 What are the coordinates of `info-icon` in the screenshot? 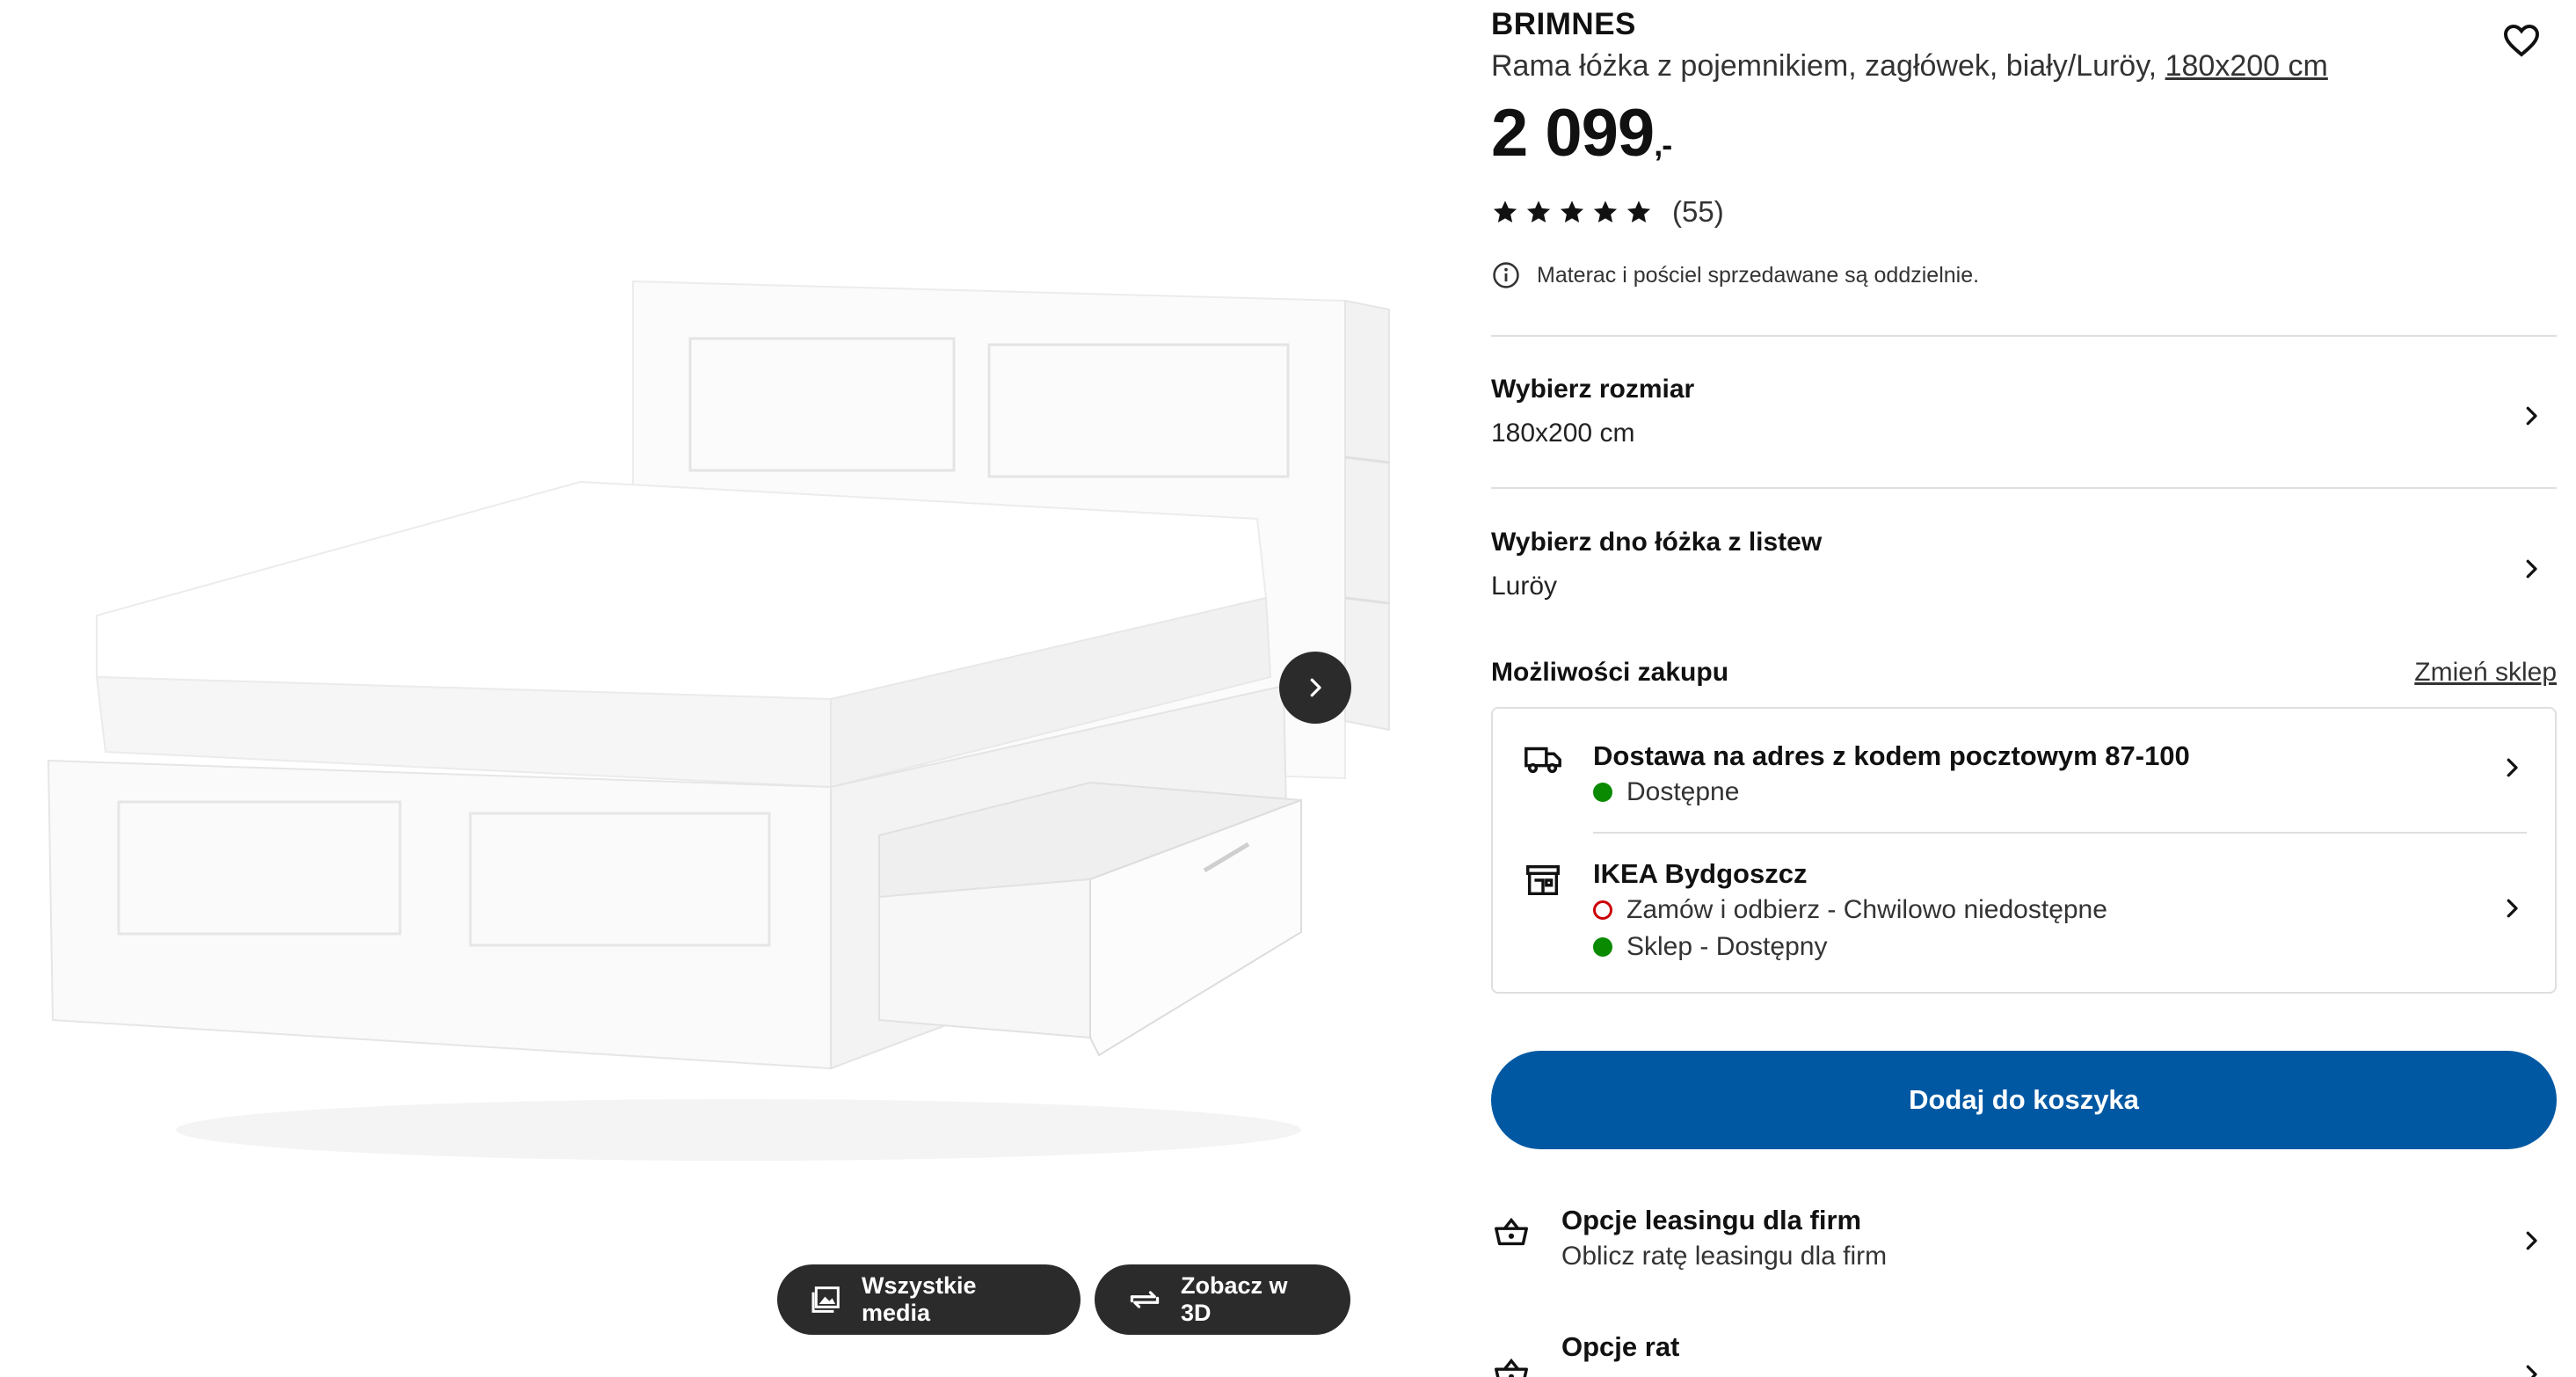 It's located at (1506, 275).